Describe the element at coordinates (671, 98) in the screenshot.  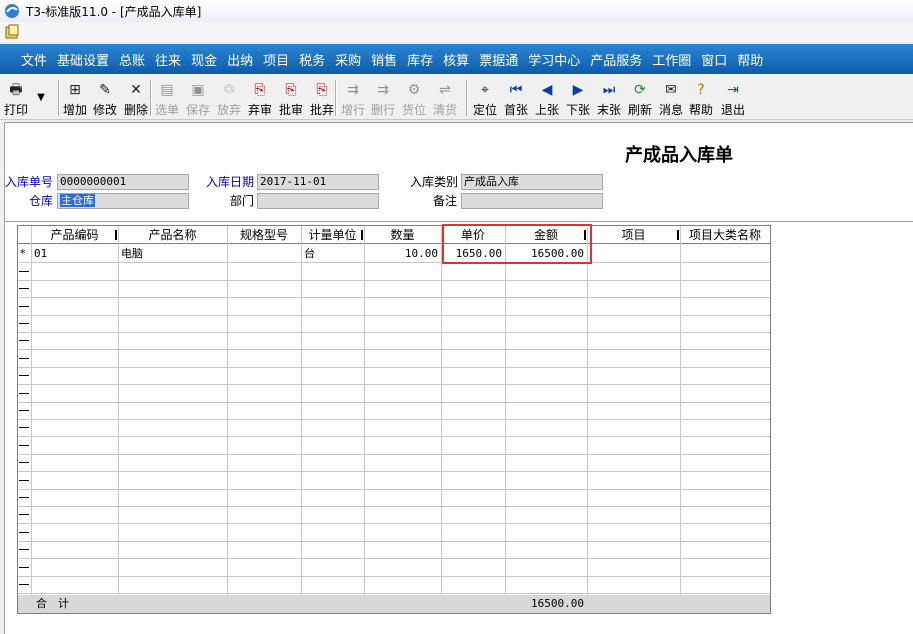
I see `toolbar-button-message: ✉ 消息` at that location.